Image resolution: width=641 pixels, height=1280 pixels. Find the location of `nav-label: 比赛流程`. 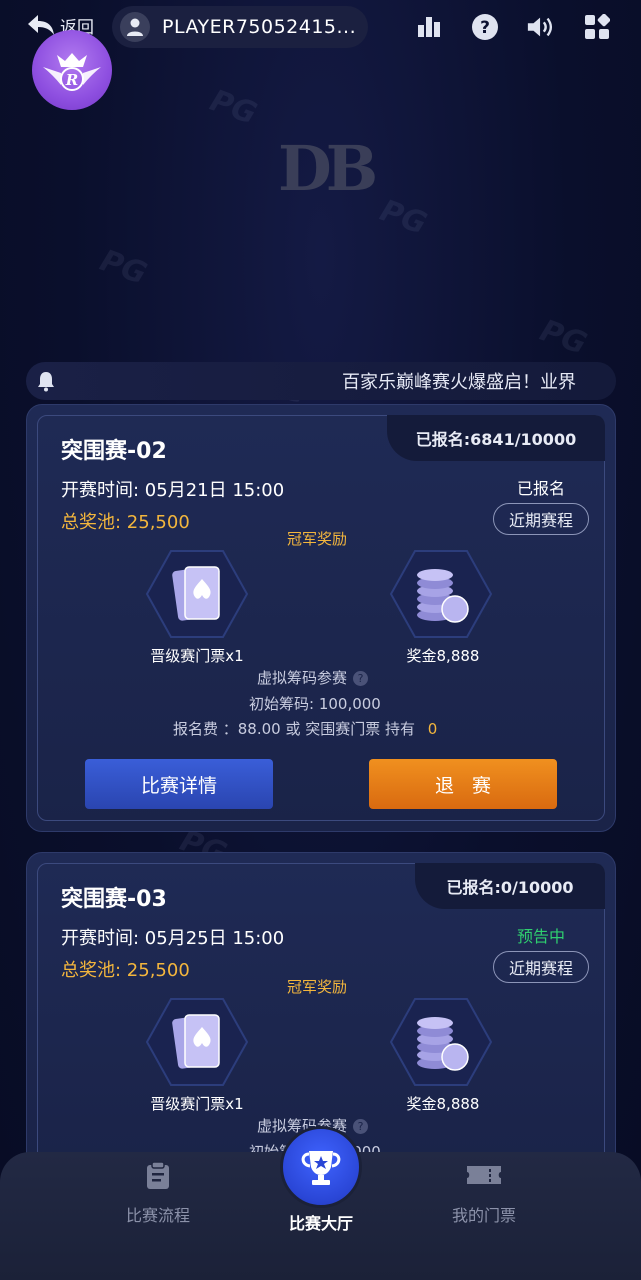

nav-label: 比赛流程 is located at coordinates (157, 1215).